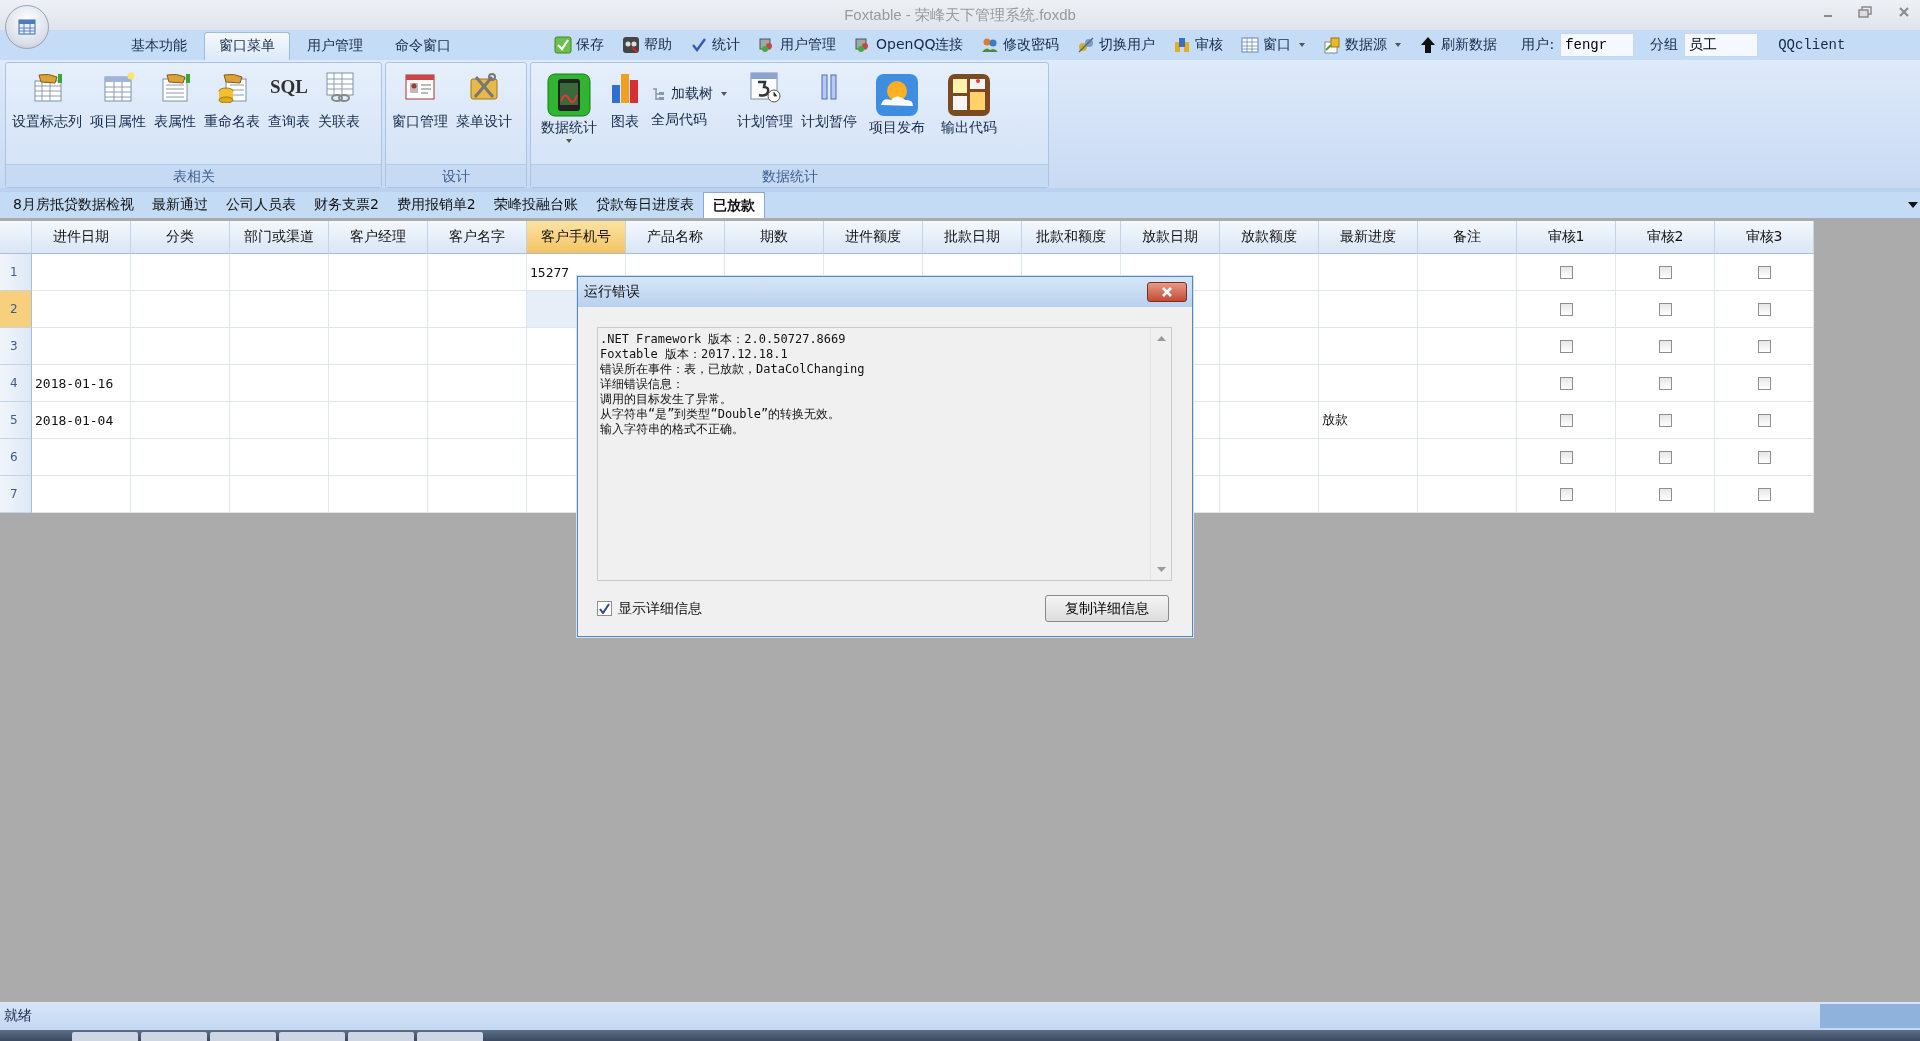 The width and height of the screenshot is (1920, 1041). What do you see at coordinates (1071, 237) in the screenshot?
I see `column-header: 批款和额度` at bounding box center [1071, 237].